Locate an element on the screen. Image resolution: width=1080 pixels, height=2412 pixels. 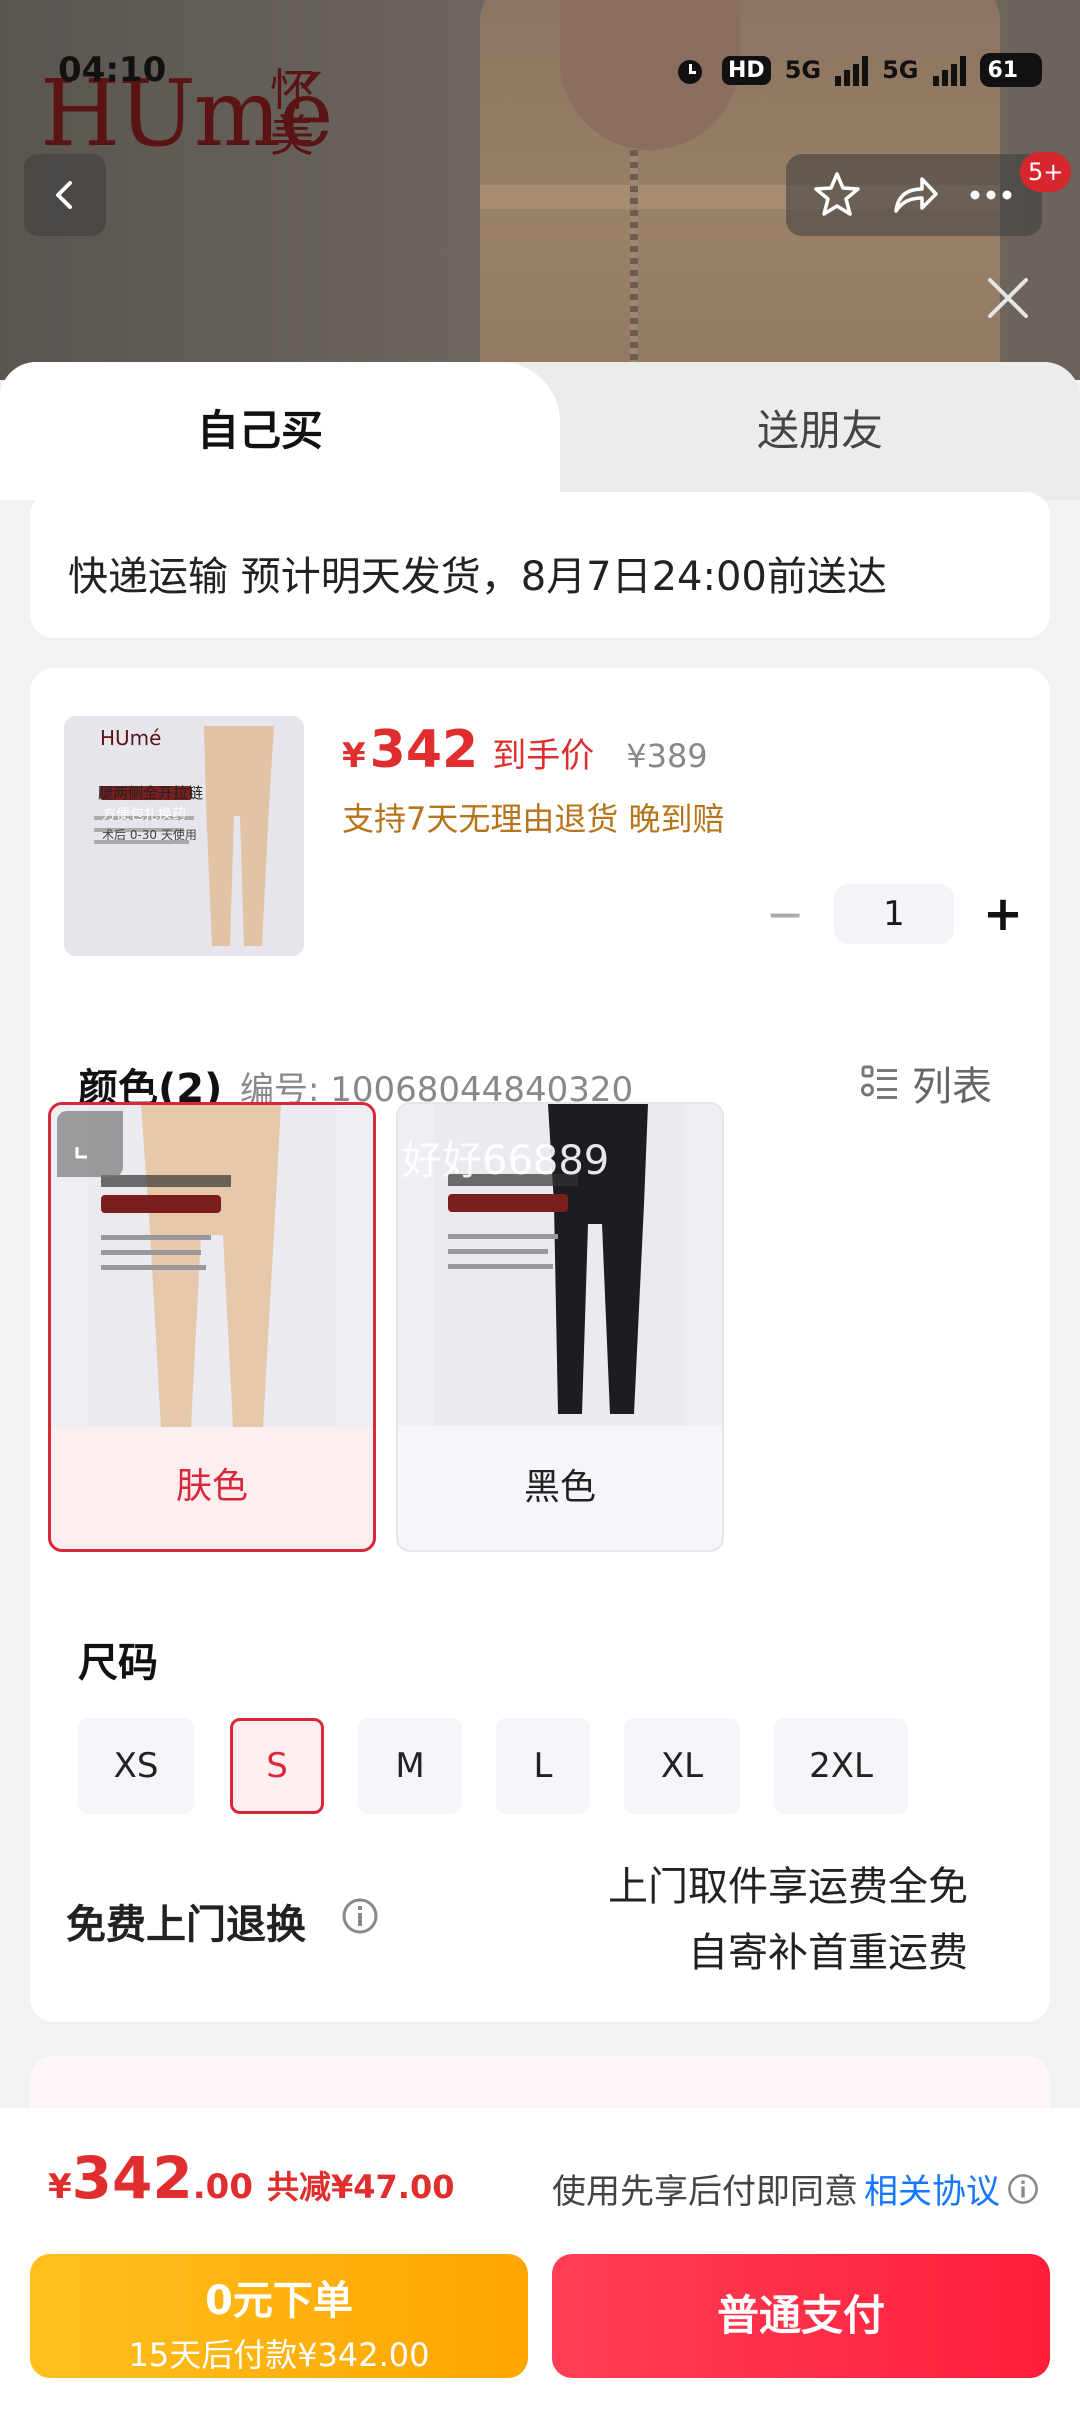
alarm-icon is located at coordinates (690, 72).